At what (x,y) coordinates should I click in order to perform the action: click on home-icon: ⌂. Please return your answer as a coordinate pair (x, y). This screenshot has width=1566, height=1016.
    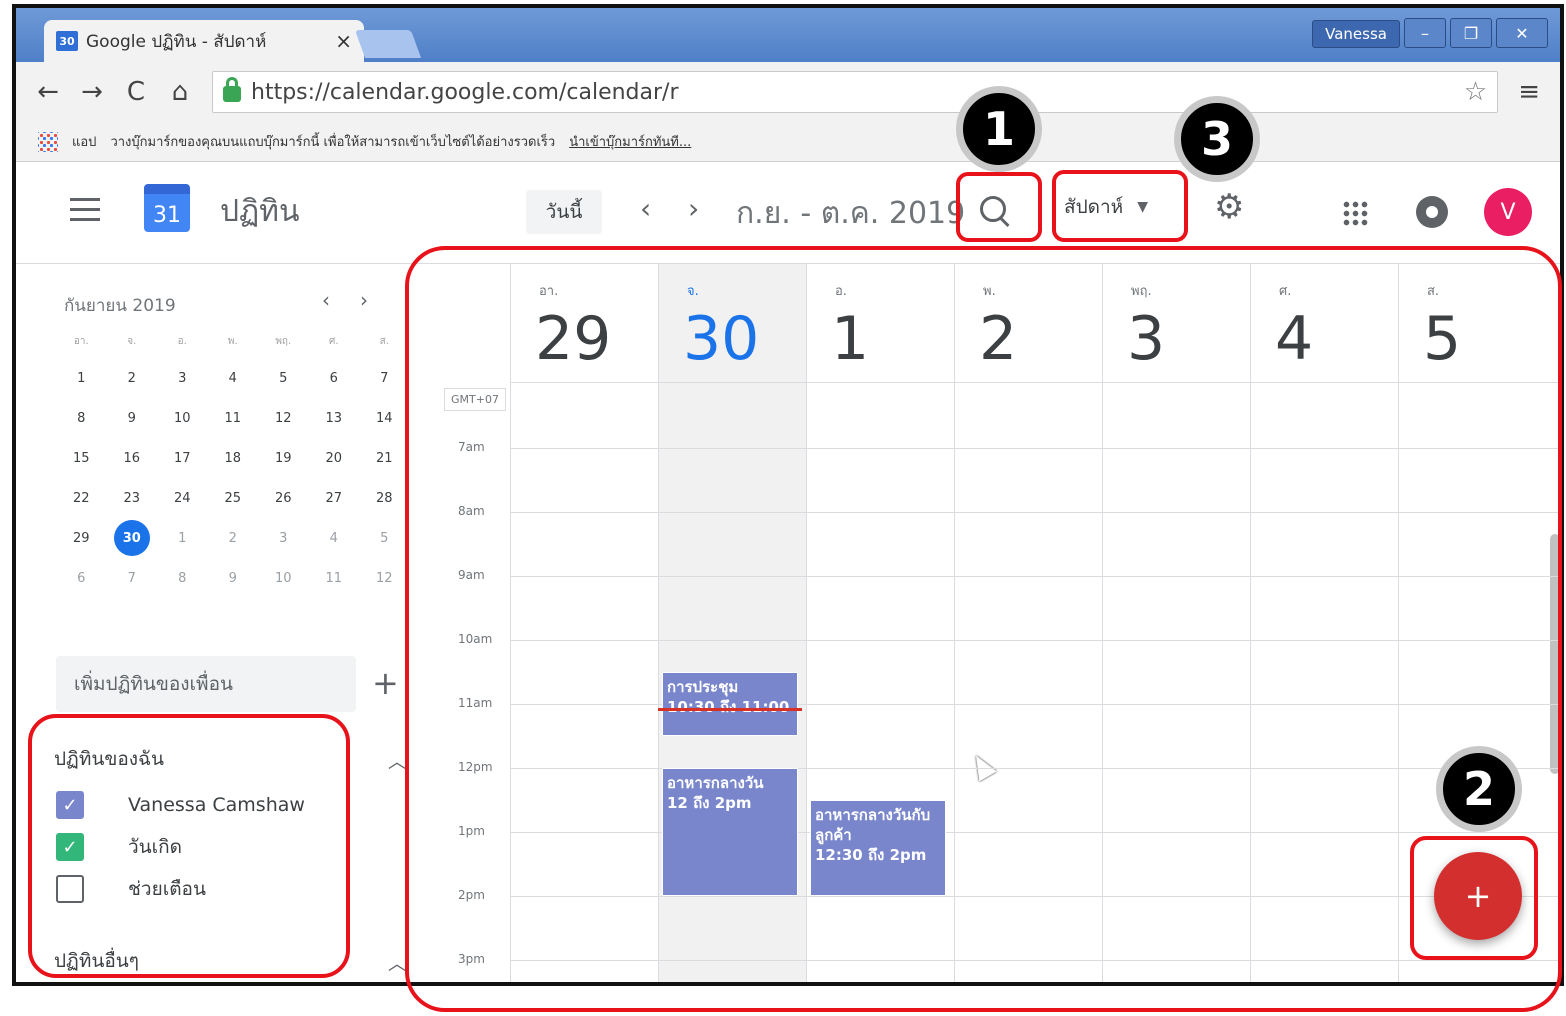
    Looking at the image, I should click on (180, 92).